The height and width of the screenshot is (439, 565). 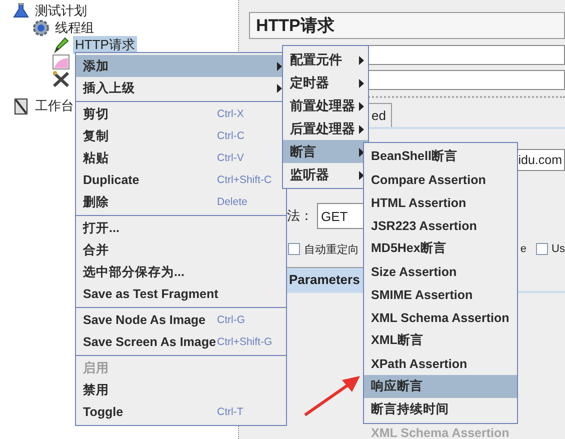 What do you see at coordinates (300, 216) in the screenshot?
I see `field-label: 法：` at bounding box center [300, 216].